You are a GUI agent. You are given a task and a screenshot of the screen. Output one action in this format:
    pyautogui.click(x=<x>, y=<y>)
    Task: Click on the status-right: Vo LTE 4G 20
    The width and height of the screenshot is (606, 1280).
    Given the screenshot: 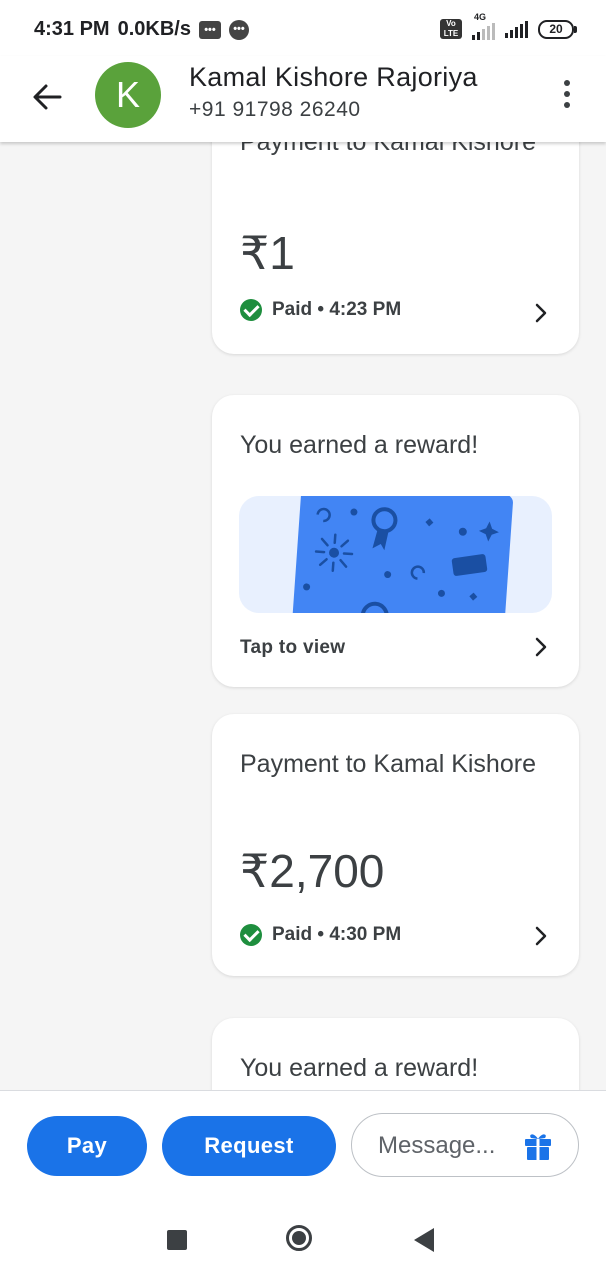 What is the action you would take?
    pyautogui.click(x=508, y=26)
    